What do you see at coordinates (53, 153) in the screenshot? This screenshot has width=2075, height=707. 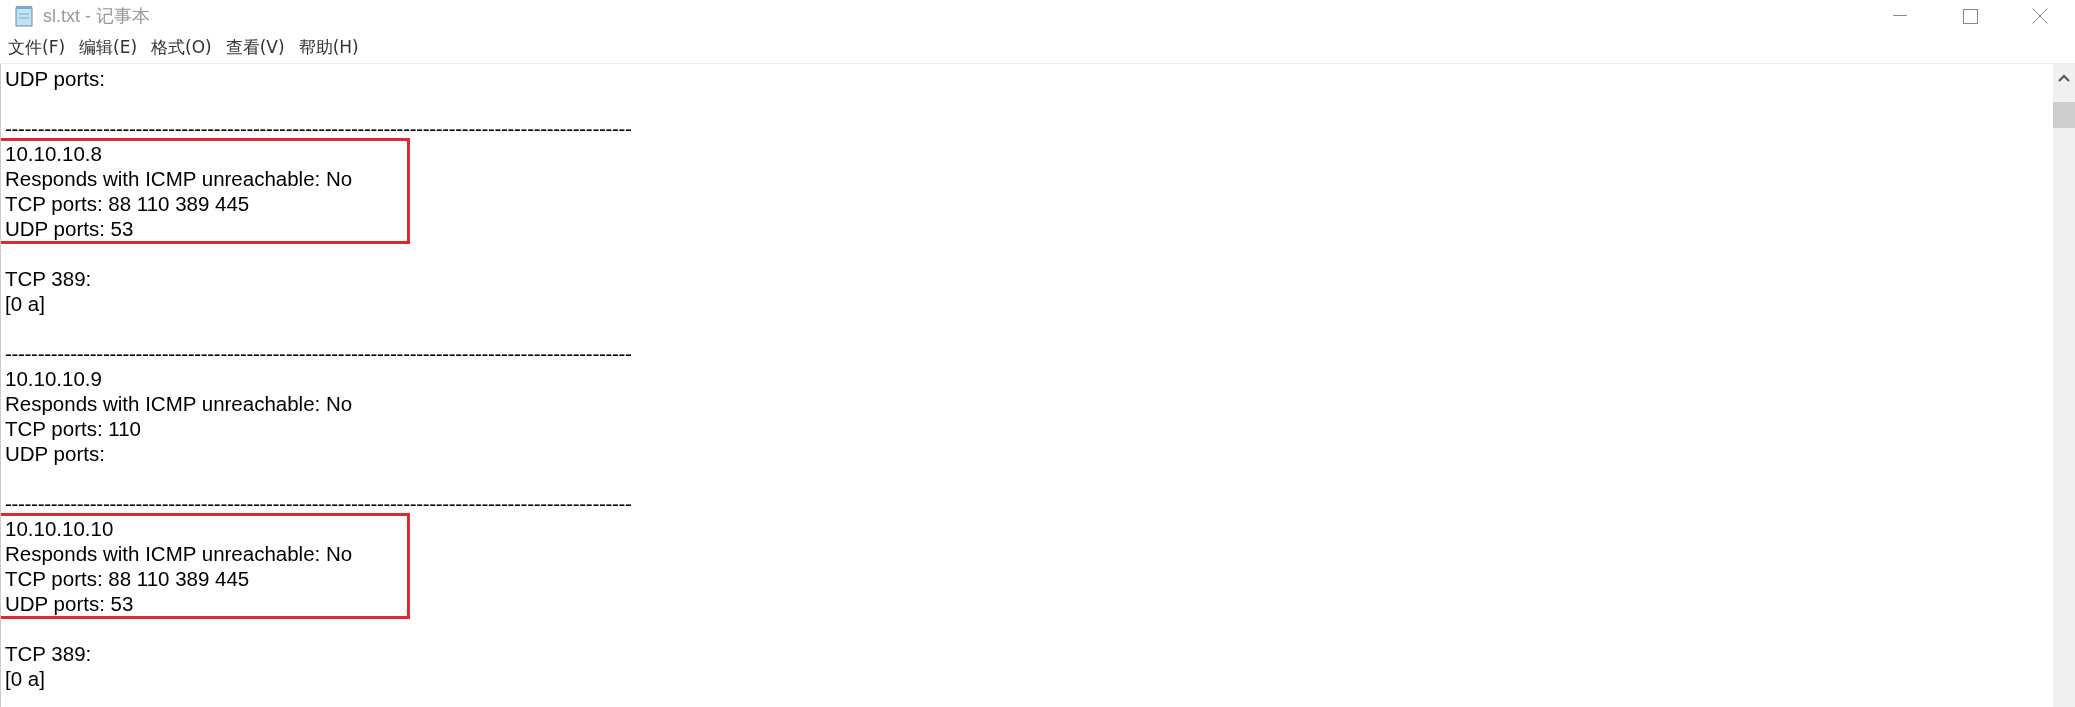 I see `text-line: 10.10.10.8` at bounding box center [53, 153].